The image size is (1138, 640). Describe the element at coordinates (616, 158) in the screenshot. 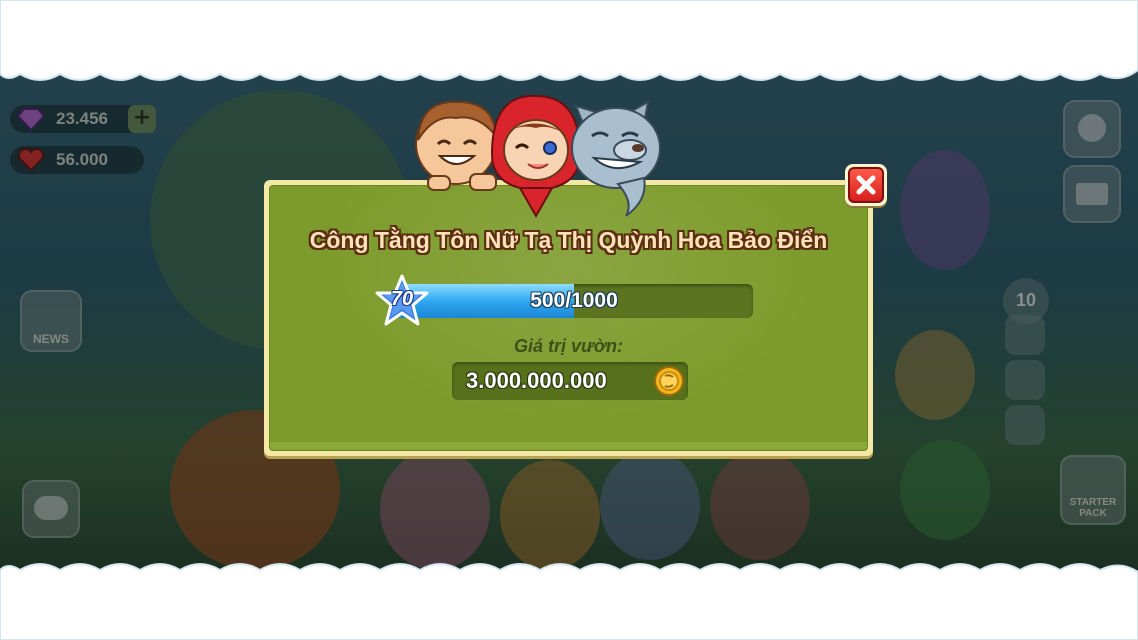

I see `wolf-character` at that location.